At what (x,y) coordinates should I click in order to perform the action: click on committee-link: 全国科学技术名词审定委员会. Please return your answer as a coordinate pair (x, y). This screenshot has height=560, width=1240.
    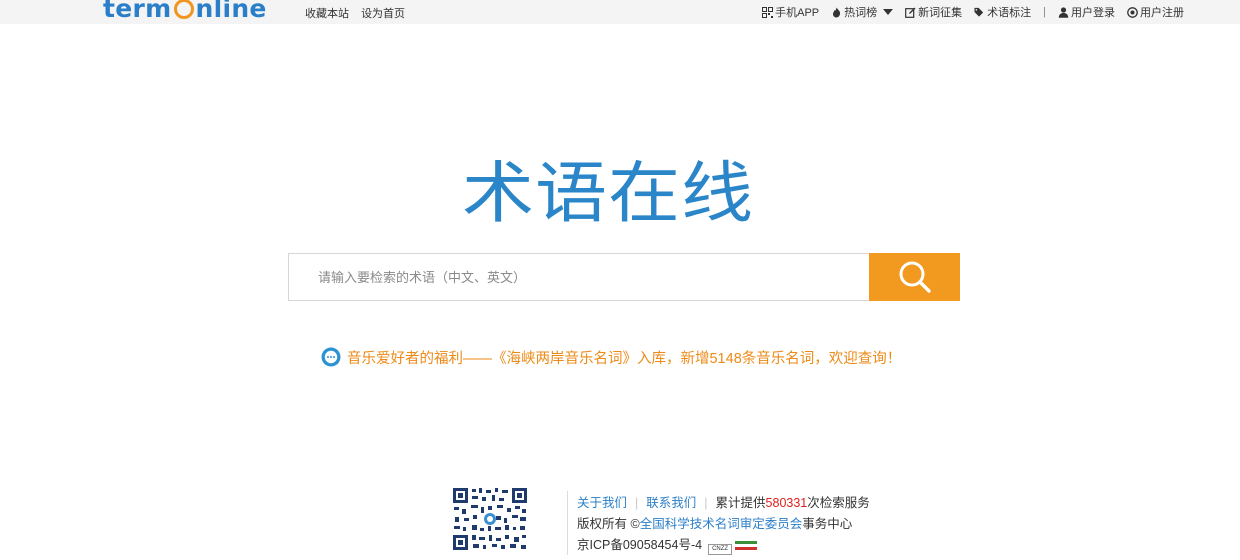
    Looking at the image, I should click on (721, 524).